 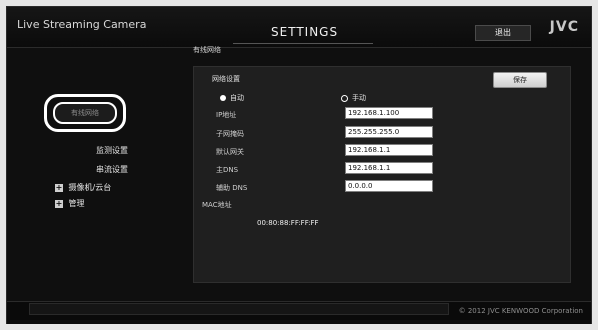 I want to click on radio-selected-icon, so click(x=223, y=98).